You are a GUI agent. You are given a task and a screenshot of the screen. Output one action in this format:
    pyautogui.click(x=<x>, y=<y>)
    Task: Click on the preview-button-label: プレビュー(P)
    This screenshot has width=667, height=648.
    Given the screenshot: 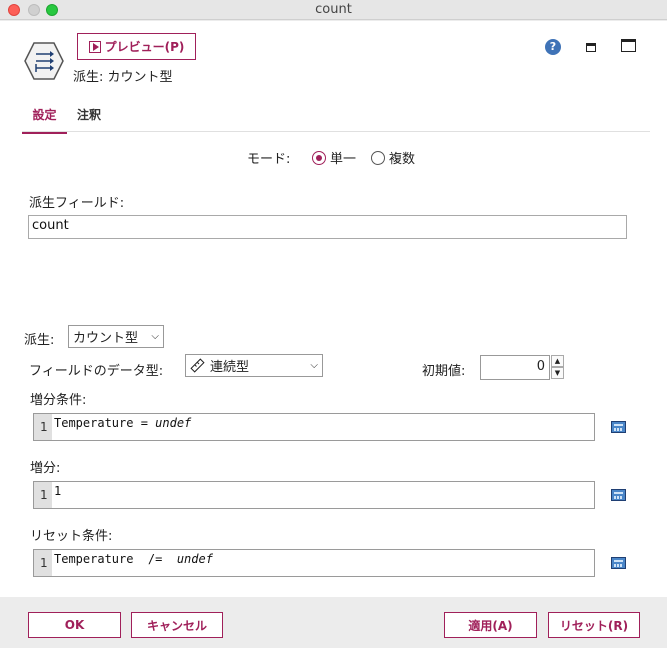 What is the action you would take?
    pyautogui.click(x=144, y=47)
    